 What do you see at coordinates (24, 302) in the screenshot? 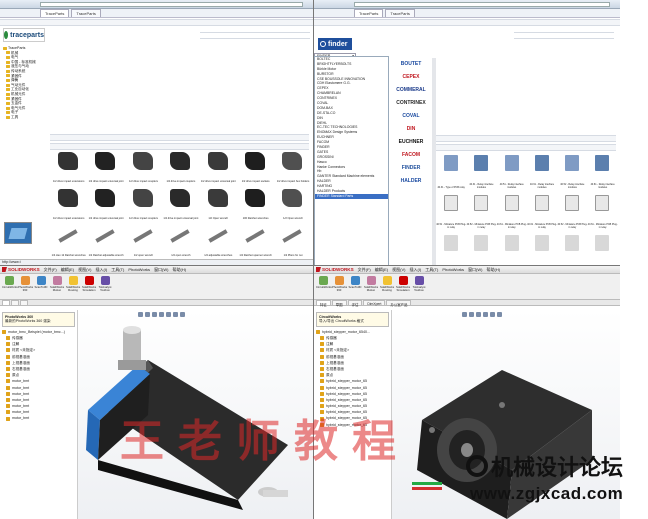
I see `tab-evaluate` at bounding box center [24, 302].